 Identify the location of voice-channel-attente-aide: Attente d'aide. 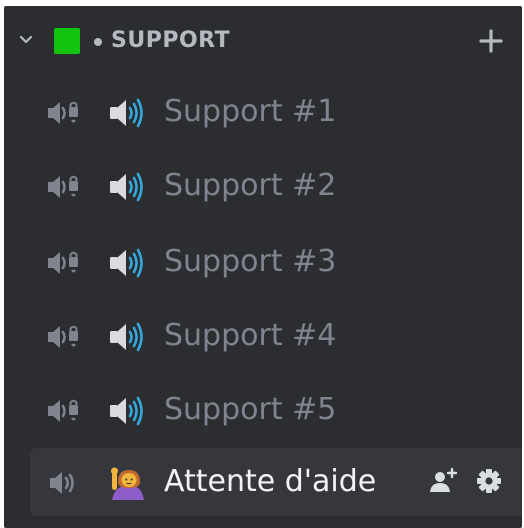
(276, 482).